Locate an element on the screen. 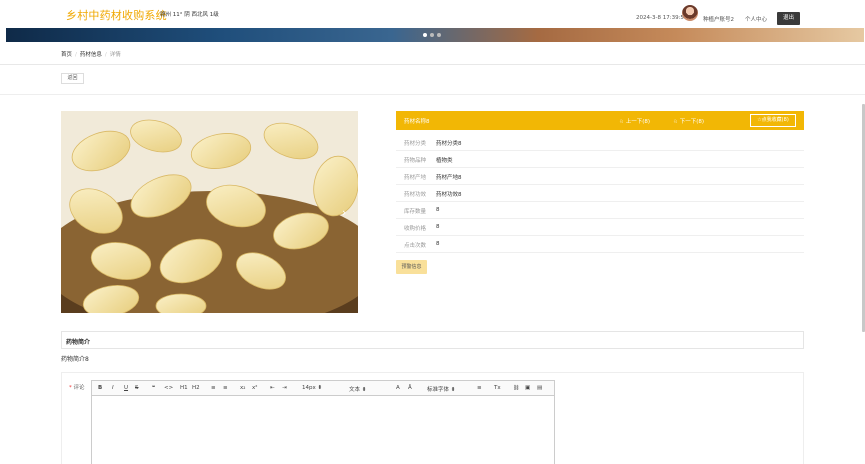  logout-button: 退出 is located at coordinates (788, 18).